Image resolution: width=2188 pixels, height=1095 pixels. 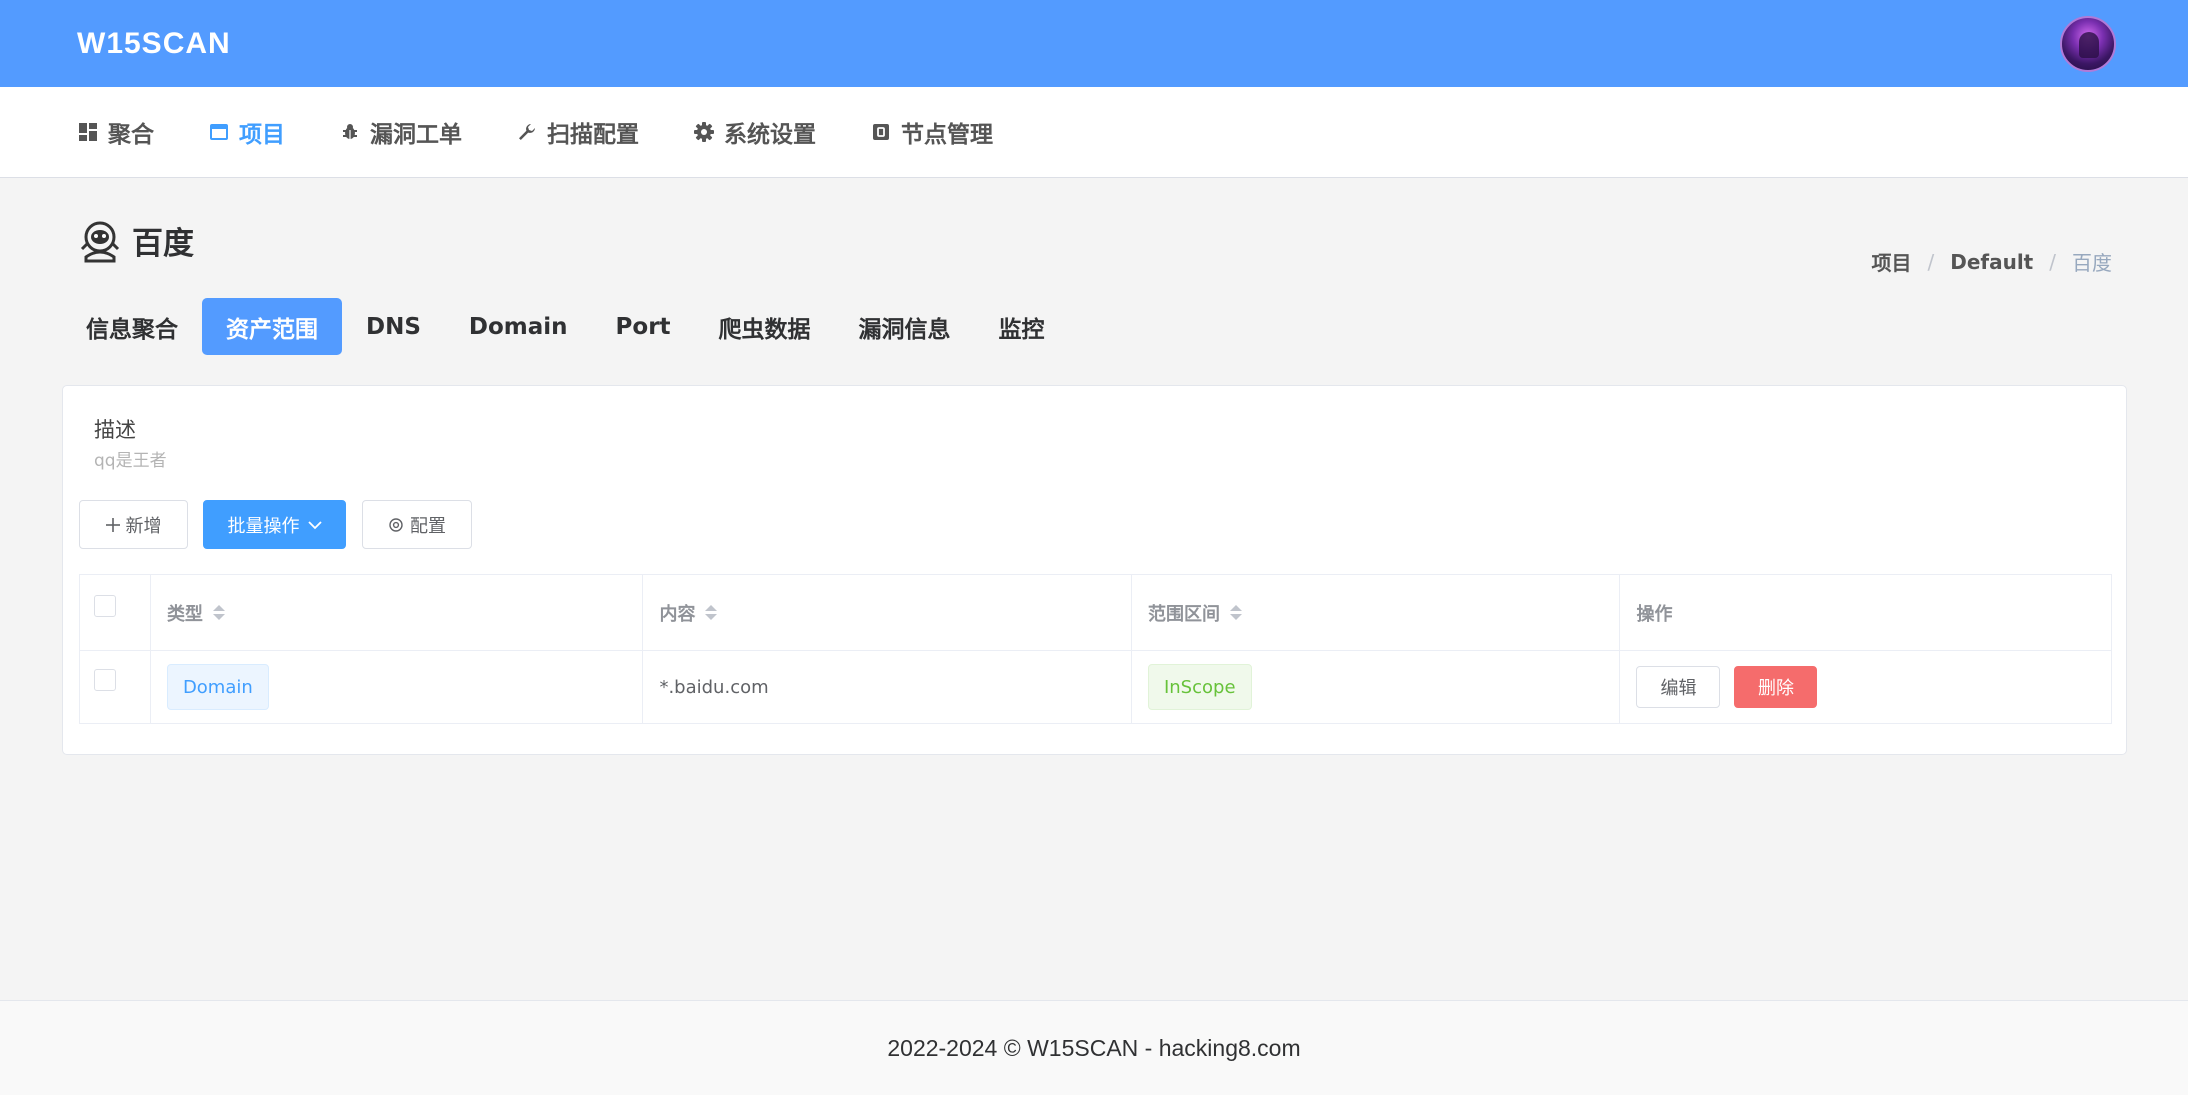 I want to click on content-value: *.baidu.com, so click(x=714, y=687).